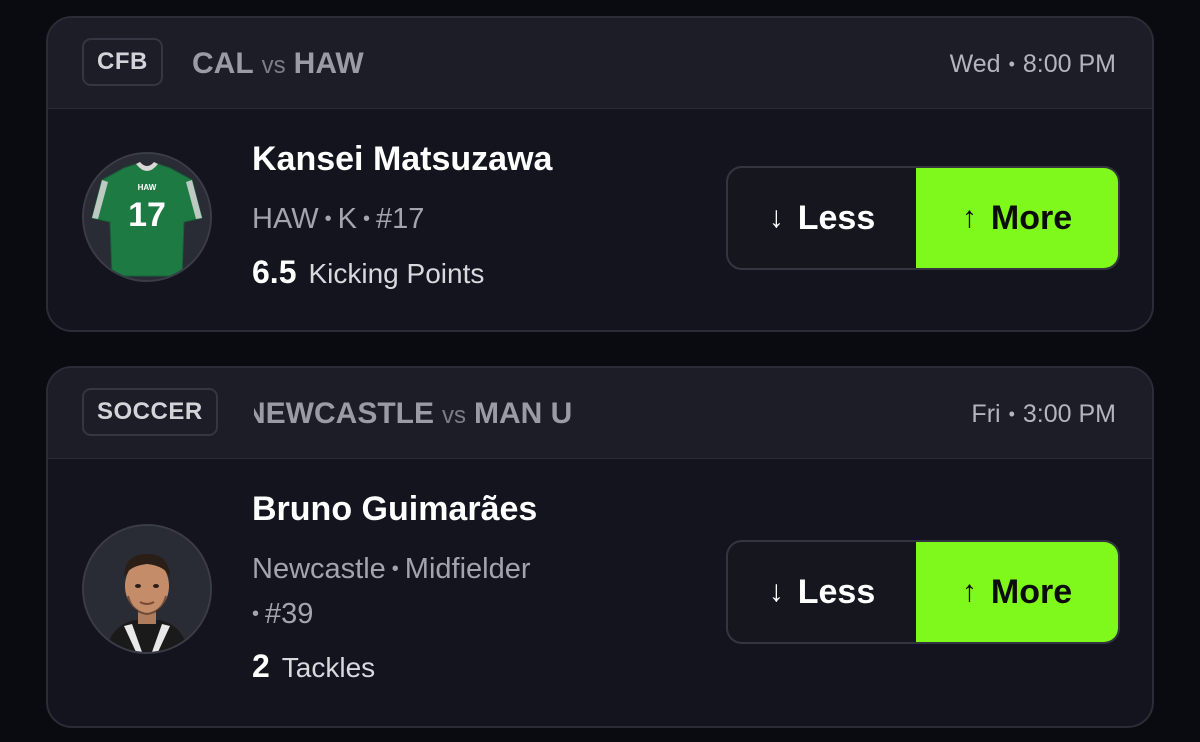  What do you see at coordinates (150, 412) in the screenshot?
I see `sport-badge: SOCCER` at bounding box center [150, 412].